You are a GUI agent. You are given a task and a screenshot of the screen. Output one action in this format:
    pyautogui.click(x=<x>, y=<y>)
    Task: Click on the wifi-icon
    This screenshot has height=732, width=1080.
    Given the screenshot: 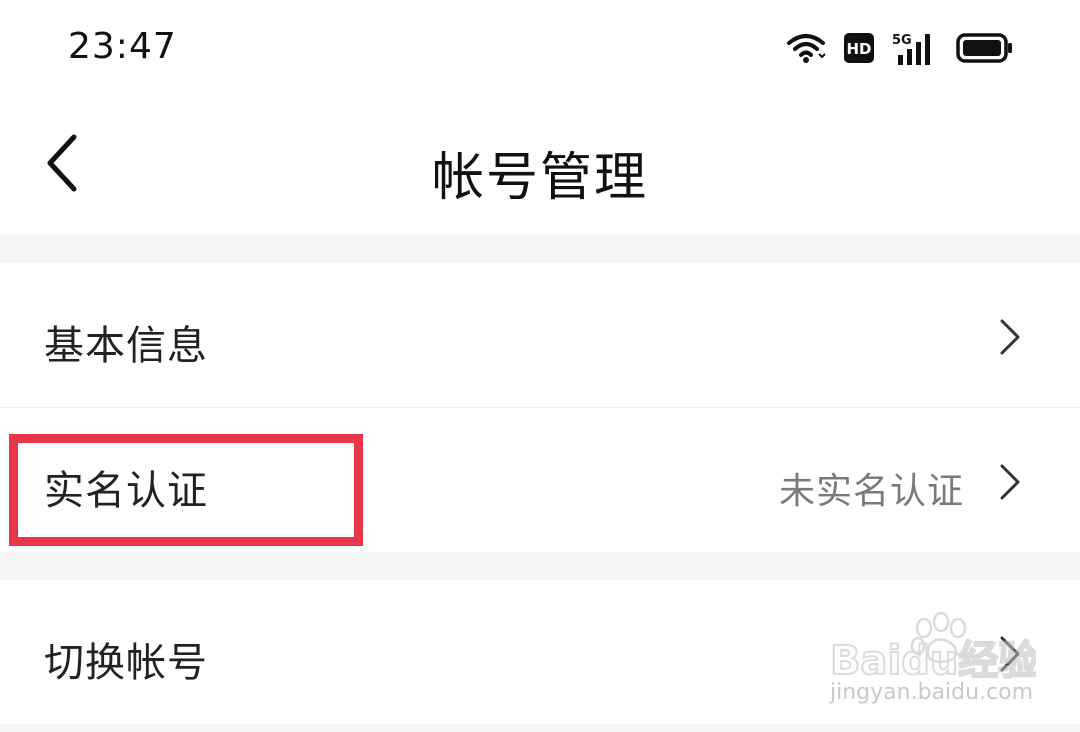 What is the action you would take?
    pyautogui.click(x=806, y=48)
    